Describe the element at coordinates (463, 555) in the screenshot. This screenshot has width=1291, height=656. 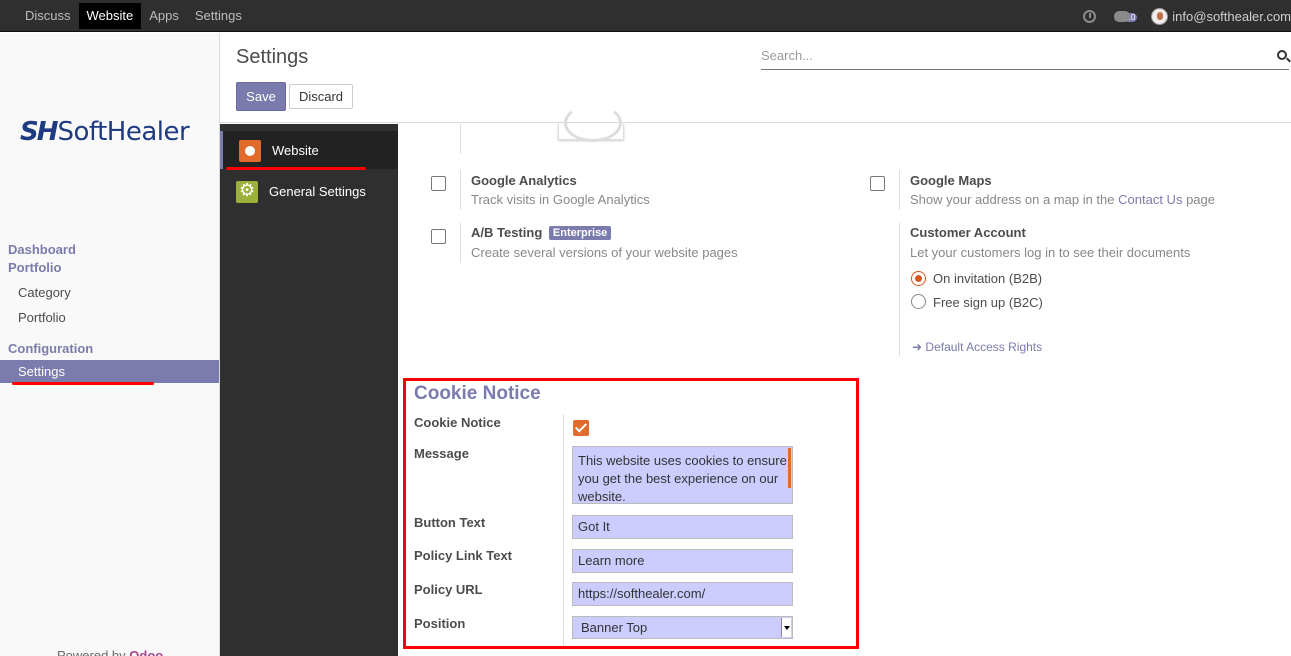
I see `policy-link-text-label: Policy Link Text` at that location.